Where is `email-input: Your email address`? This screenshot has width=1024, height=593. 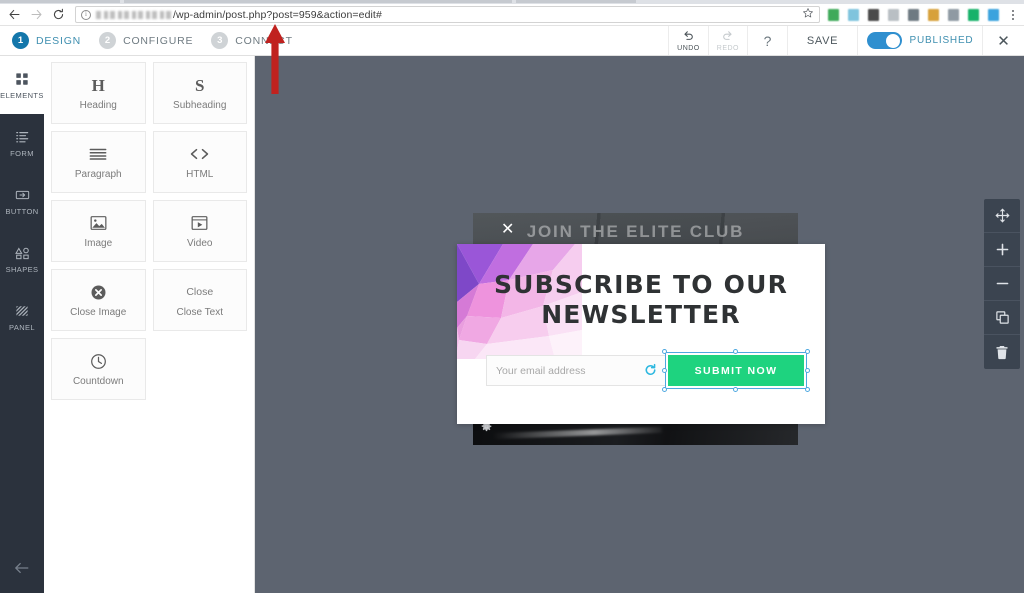 email-input: Your email address is located at coordinates (576, 370).